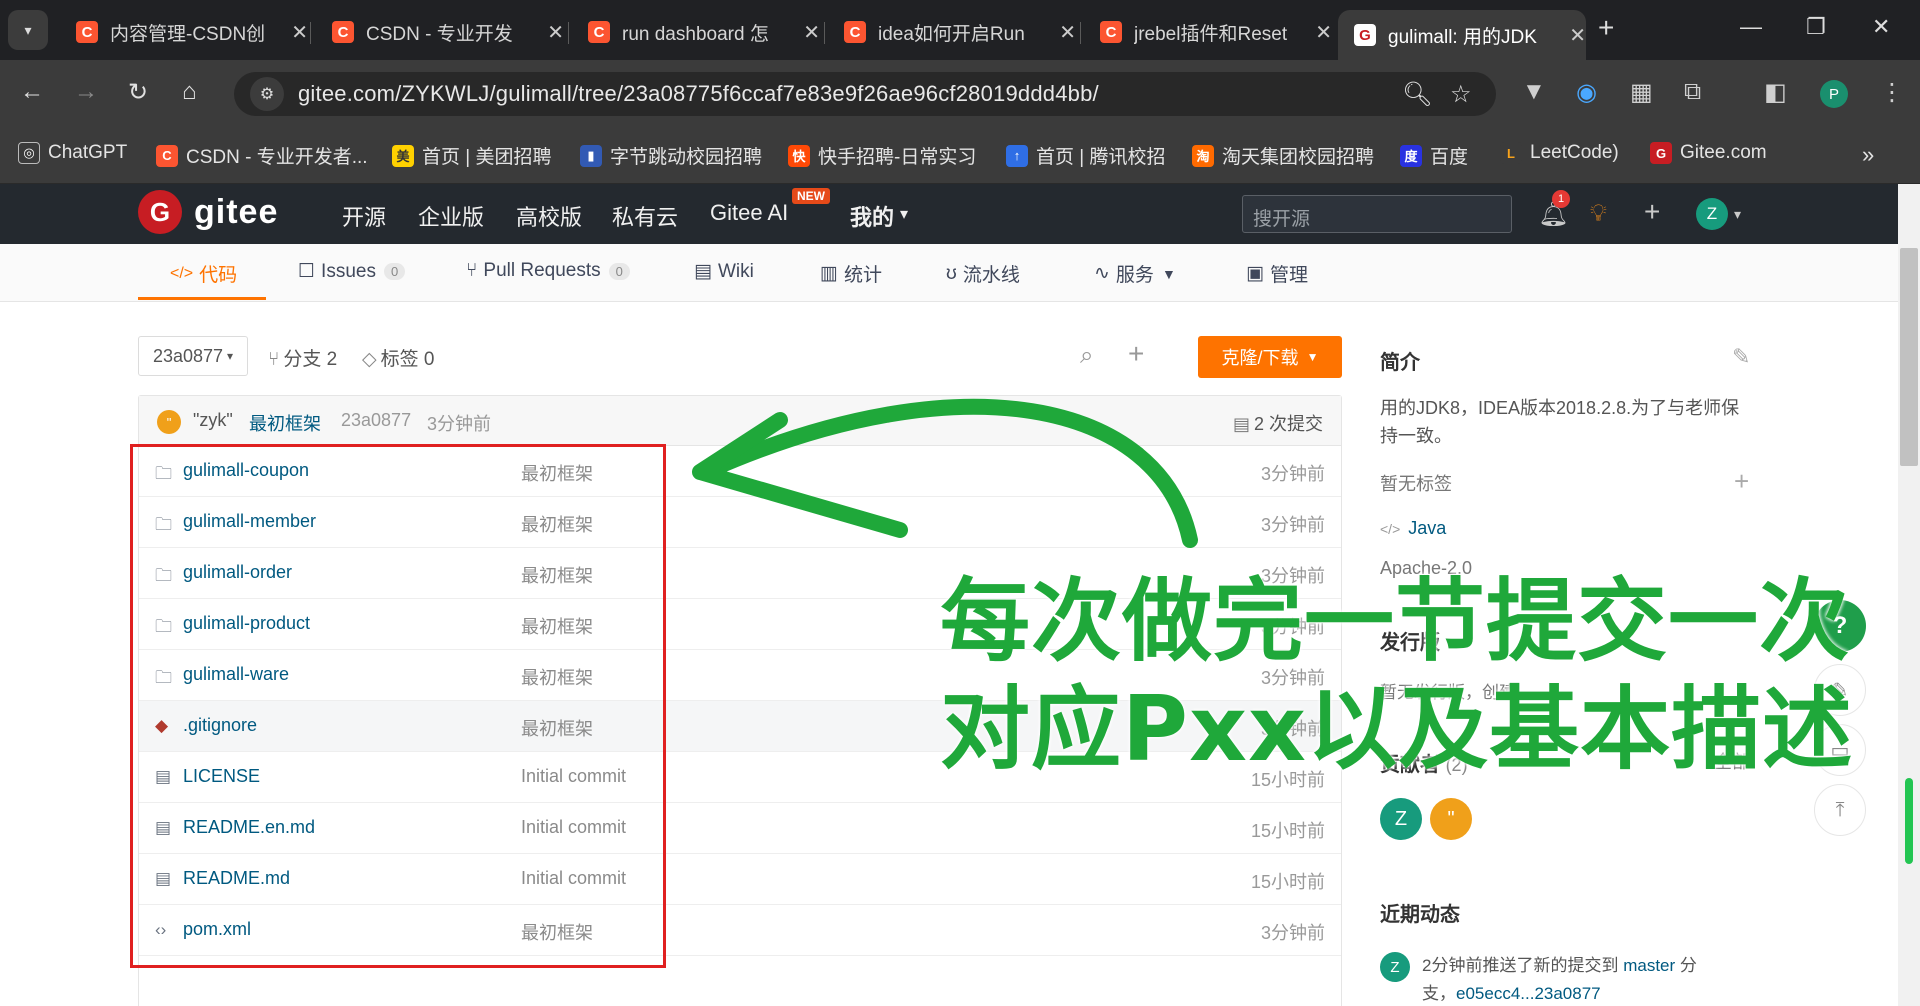 The height and width of the screenshot is (1006, 1920). Describe the element at coordinates (549, 216) in the screenshot. I see `nav-education: 高校版` at that location.